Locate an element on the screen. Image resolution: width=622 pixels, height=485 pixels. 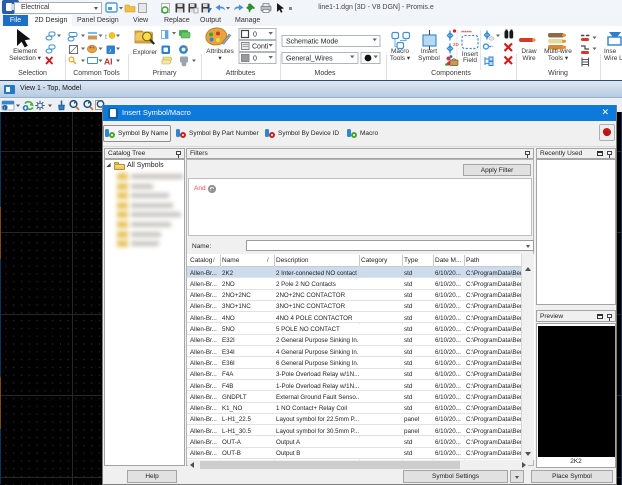
svg-text: General_Wires is located at coordinates (309, 59).